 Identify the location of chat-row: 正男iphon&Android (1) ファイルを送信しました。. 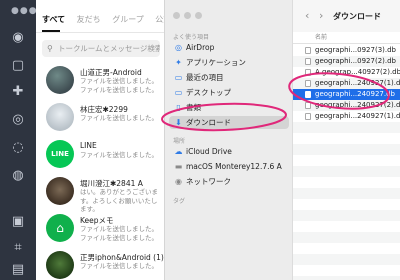
(100, 263).